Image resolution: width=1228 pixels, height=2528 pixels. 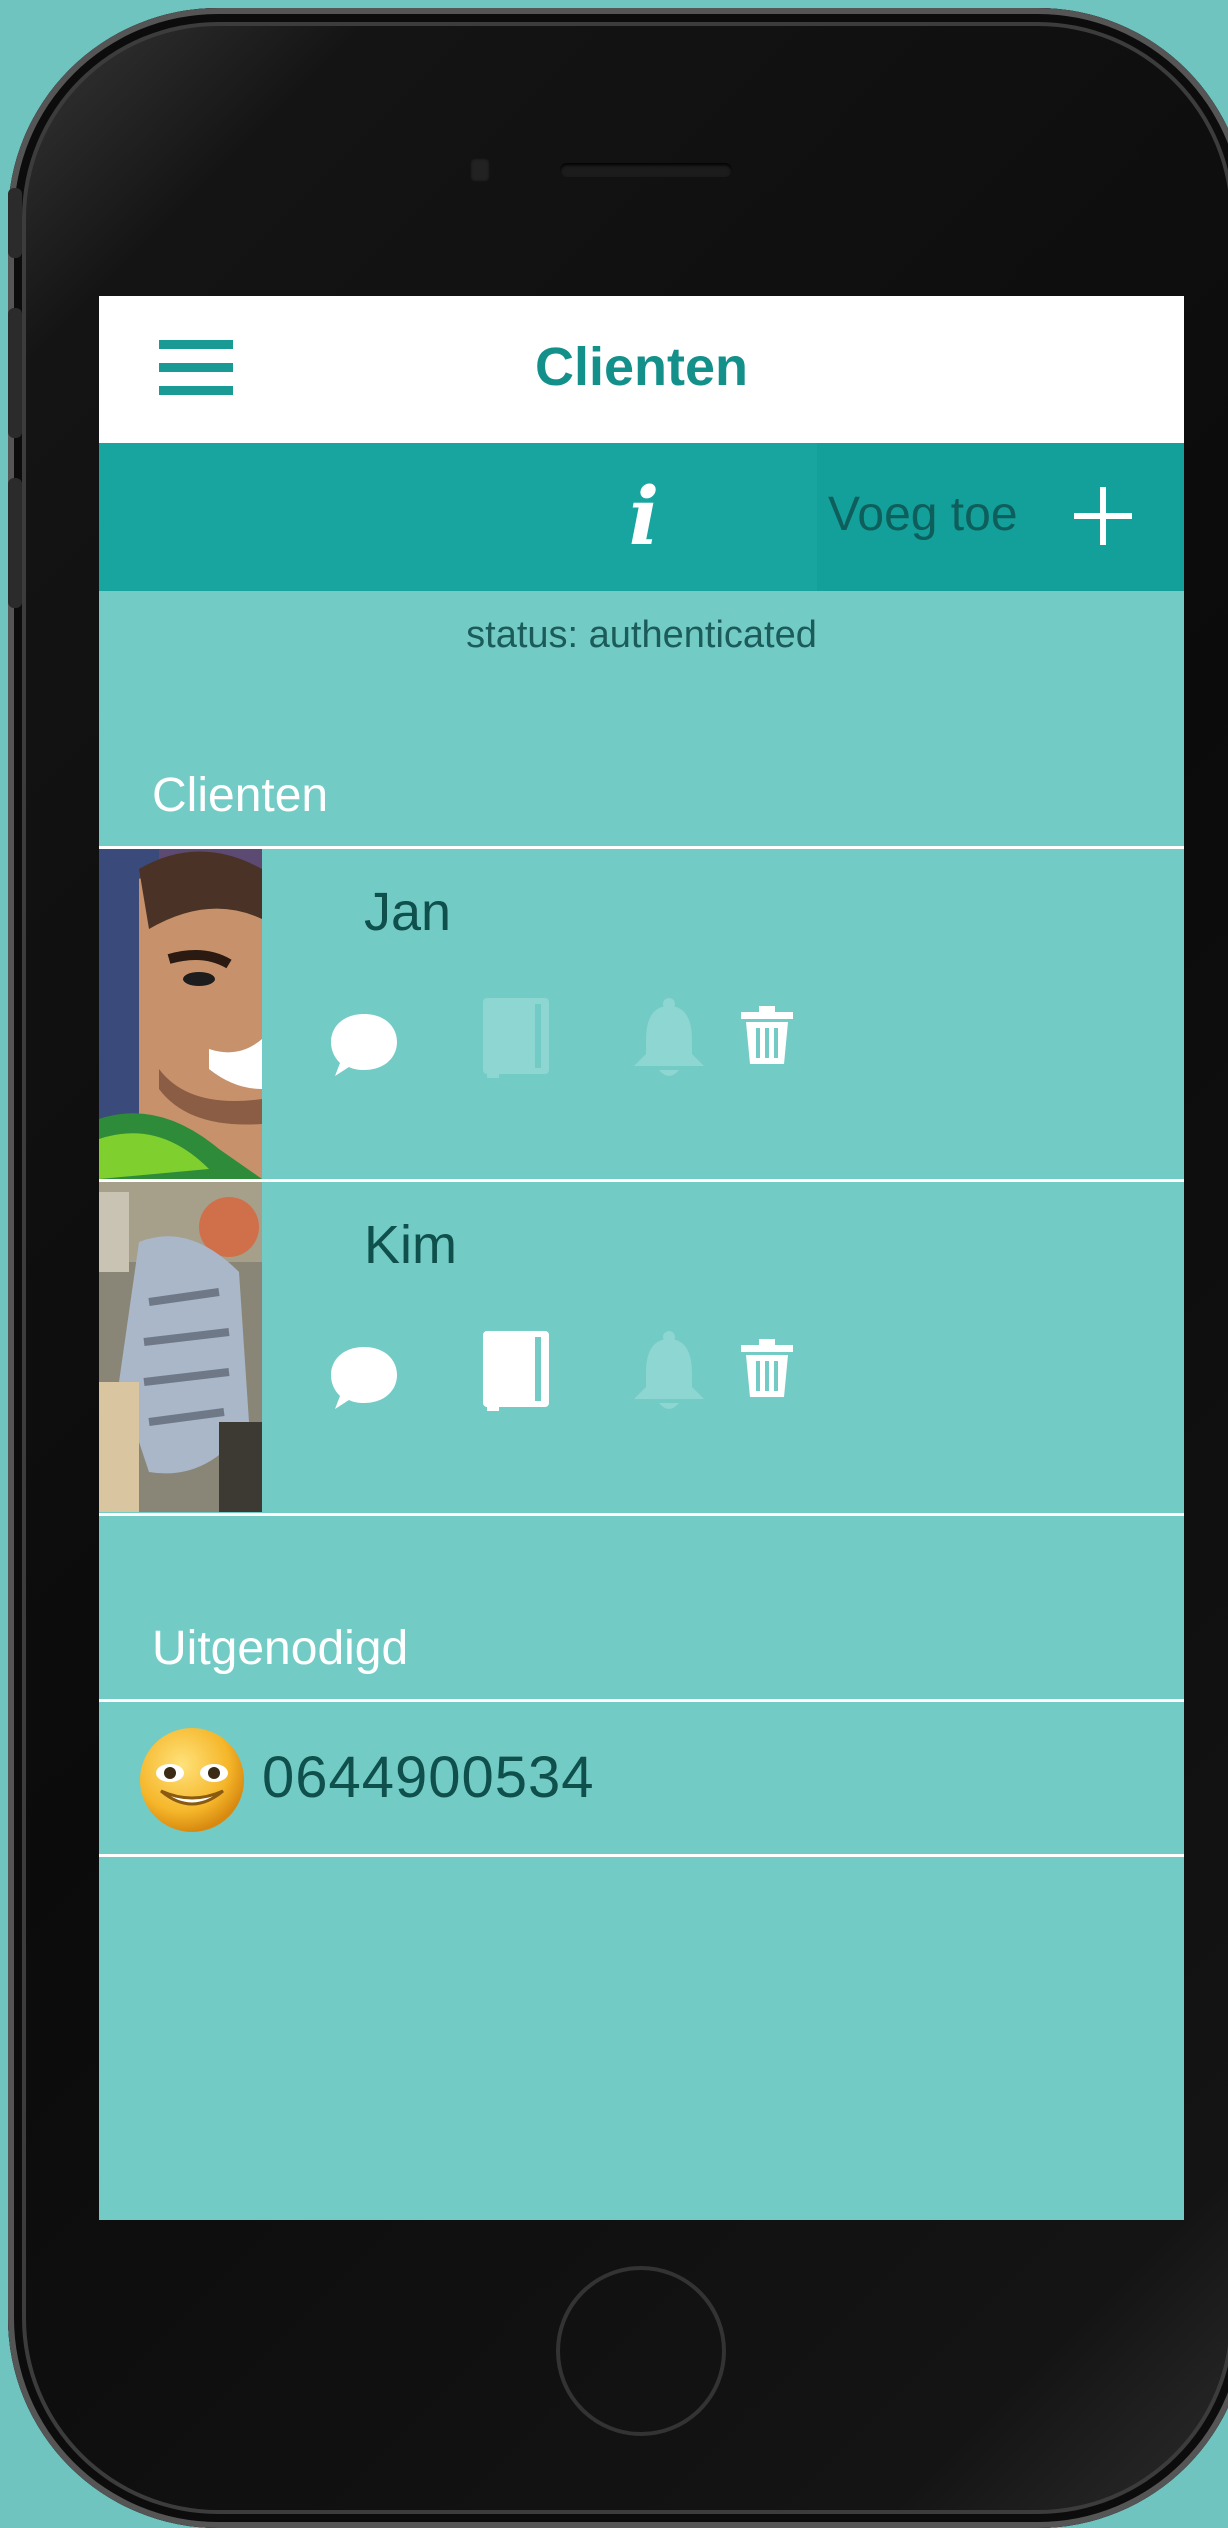 What do you see at coordinates (428, 1777) in the screenshot?
I see `invited-phone-number: 0644900534` at bounding box center [428, 1777].